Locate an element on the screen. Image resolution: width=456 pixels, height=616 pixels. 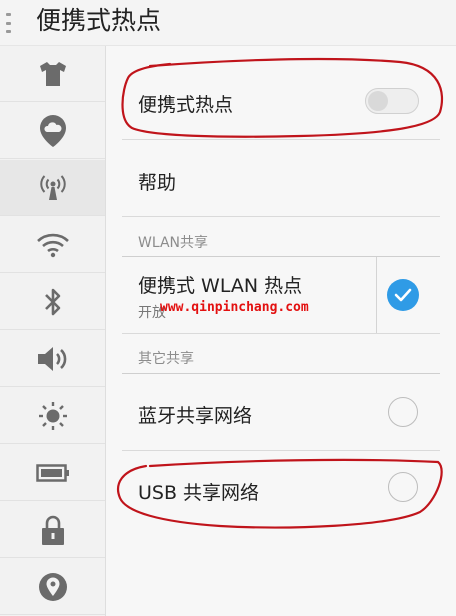
sidebar-item-cloud is located at coordinates (52, 131).